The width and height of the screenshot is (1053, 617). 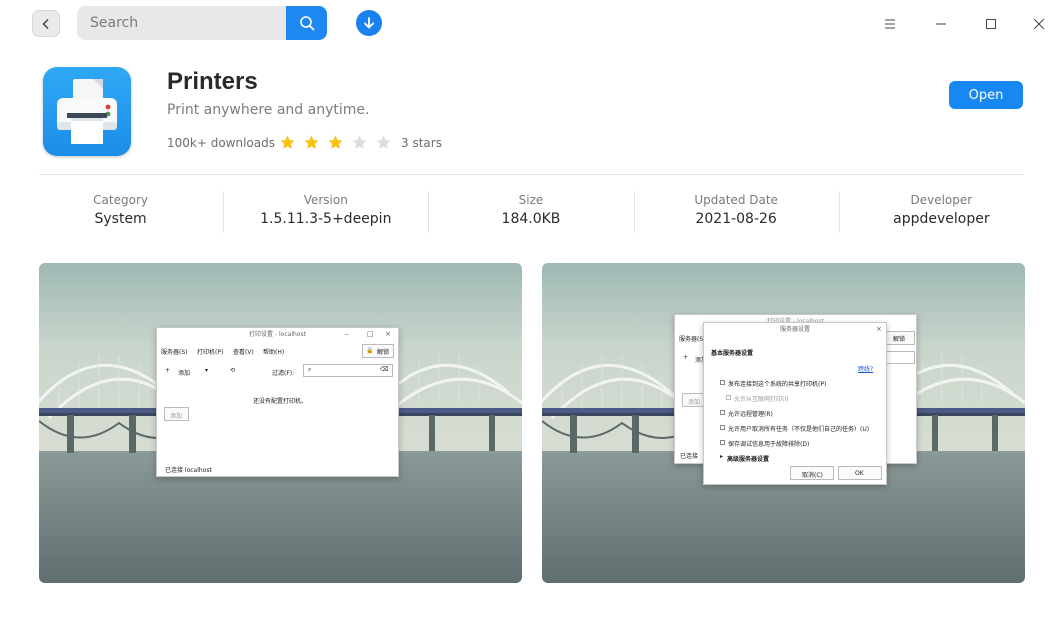 What do you see at coordinates (799, 429) in the screenshot?
I see `option-label: 允许用户取消所有任务（不仅是他们自己的任务）(U)` at bounding box center [799, 429].